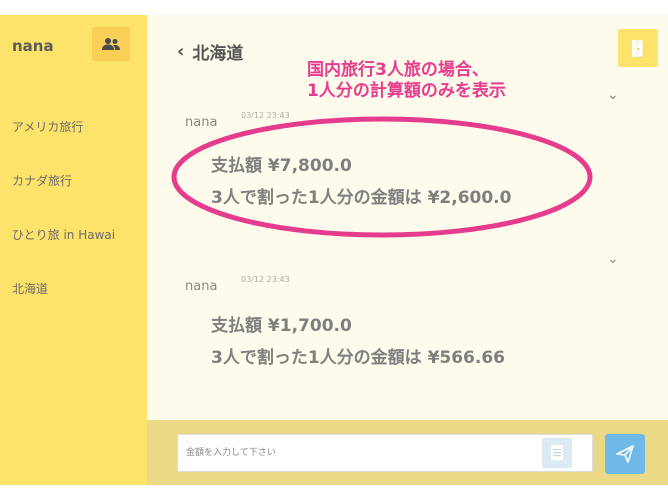  Describe the element at coordinates (64, 234) in the screenshot. I see `sidebar-item-label: ひとり旅 in Hawai` at that location.